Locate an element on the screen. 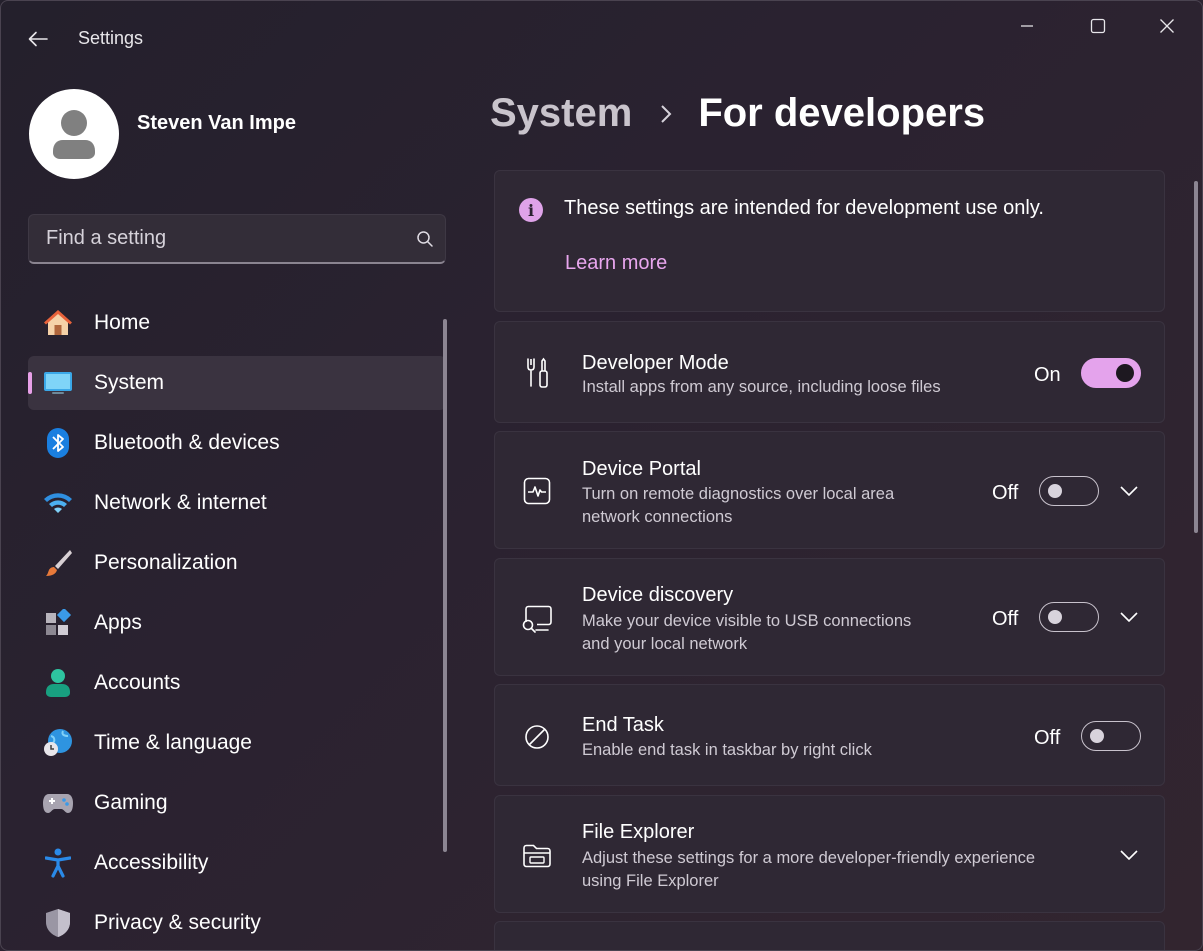 The width and height of the screenshot is (1203, 951). search-box is located at coordinates (237, 239).